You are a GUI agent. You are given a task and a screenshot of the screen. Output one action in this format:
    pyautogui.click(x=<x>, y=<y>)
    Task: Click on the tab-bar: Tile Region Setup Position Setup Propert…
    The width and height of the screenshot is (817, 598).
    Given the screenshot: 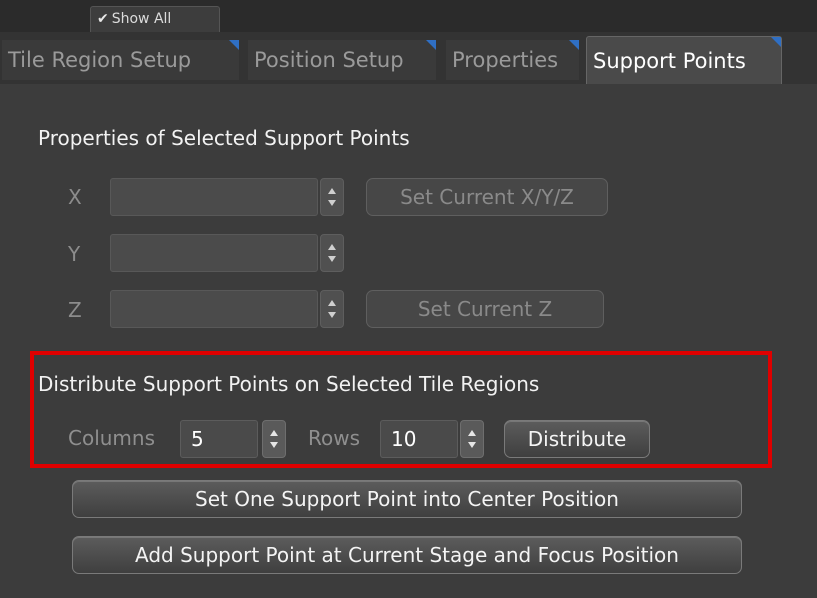 What is the action you would take?
    pyautogui.click(x=408, y=58)
    